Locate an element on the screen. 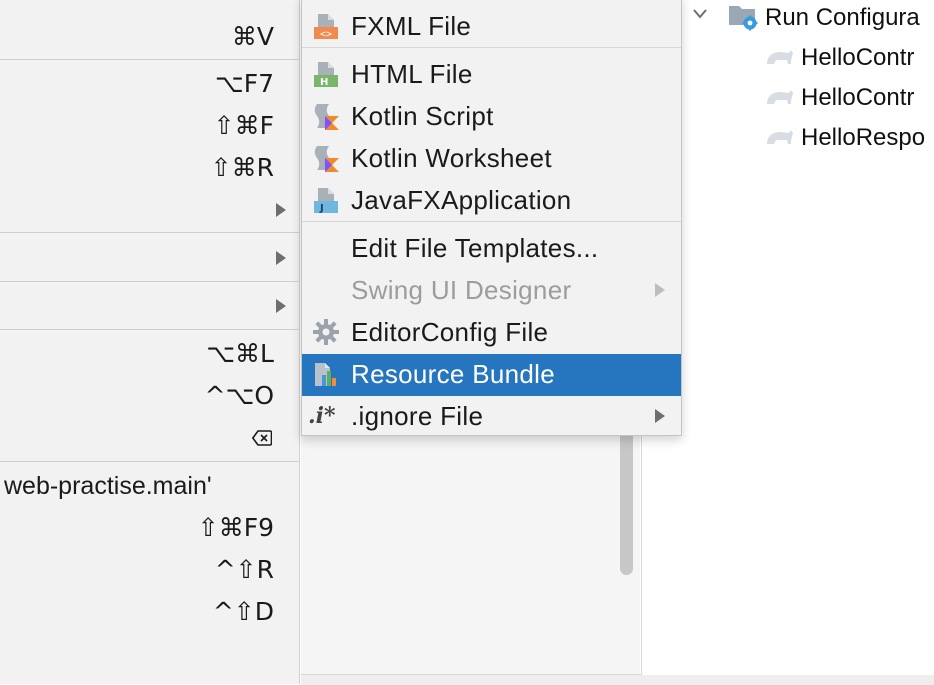 The height and width of the screenshot is (685, 934). menu-item-build-module: ⇧⌘F9 is located at coordinates (150, 528).